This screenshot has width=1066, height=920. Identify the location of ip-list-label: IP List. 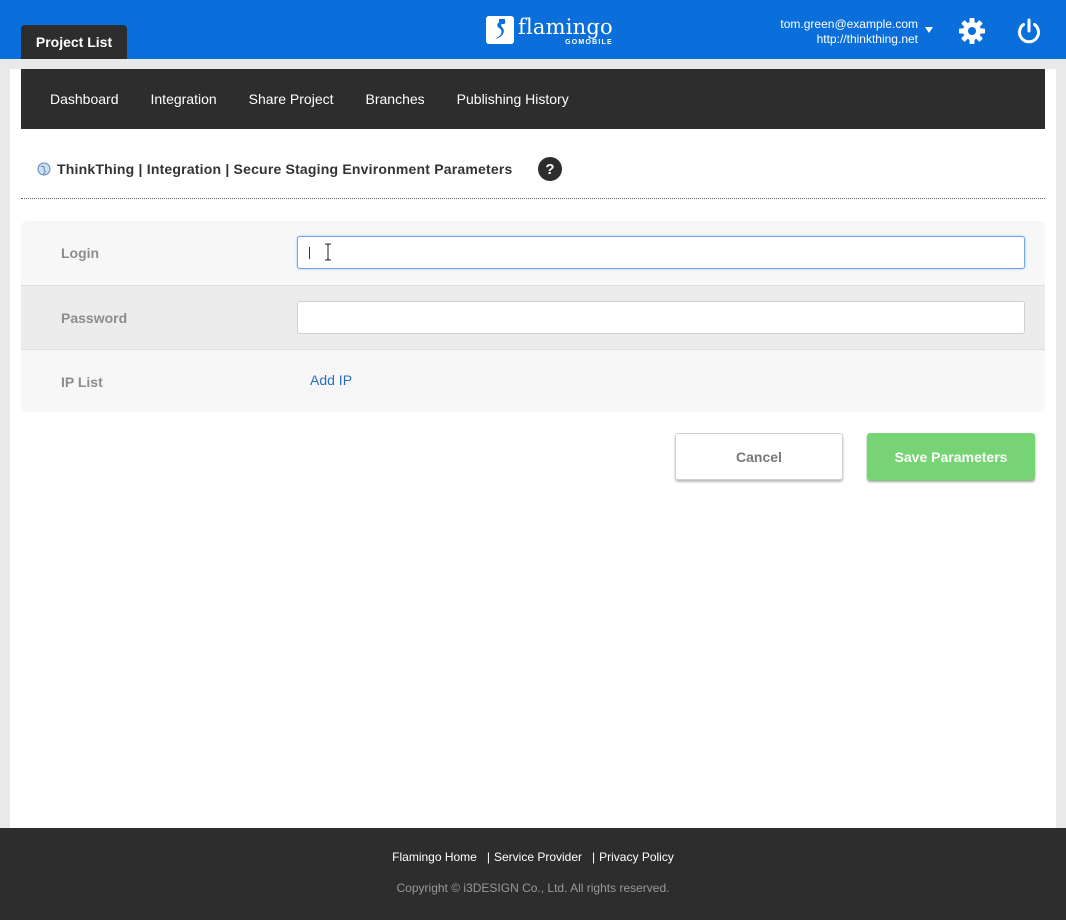
(82, 382).